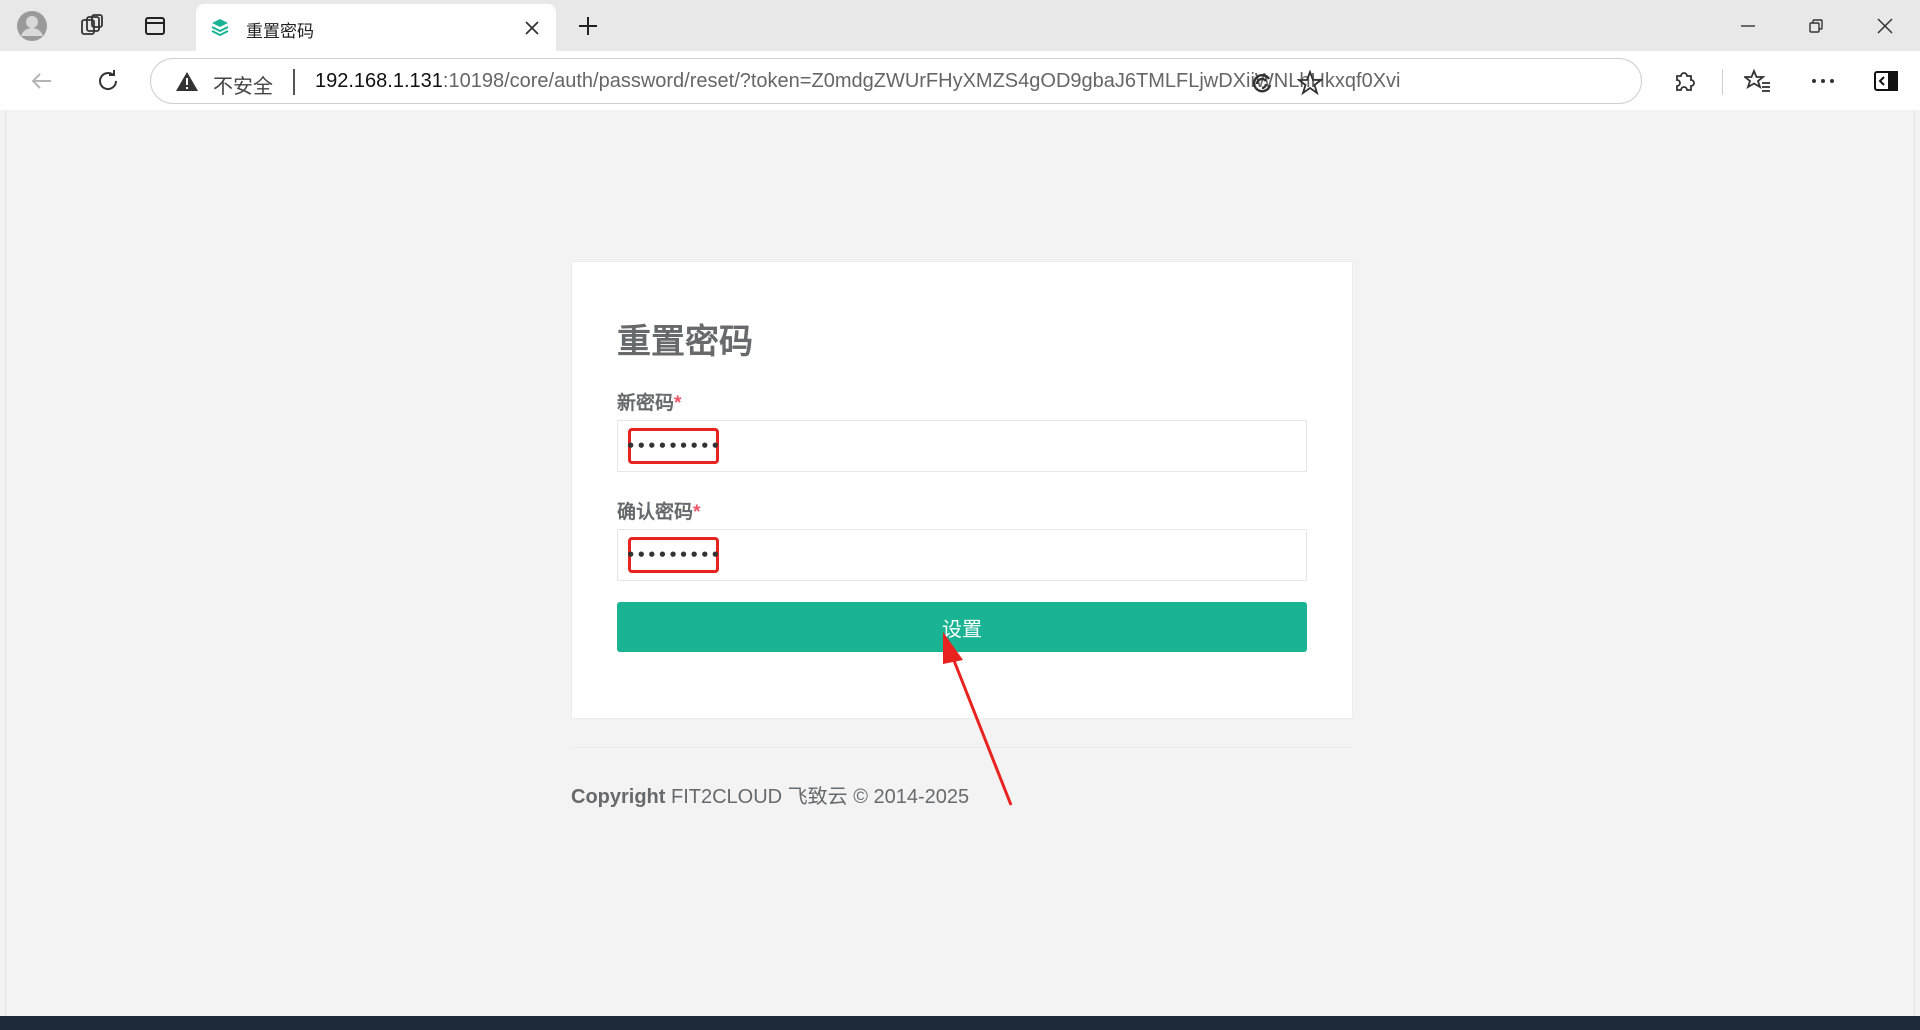 This screenshot has height=1030, width=1920. Describe the element at coordinates (42, 81) in the screenshot. I see `back-button` at that location.